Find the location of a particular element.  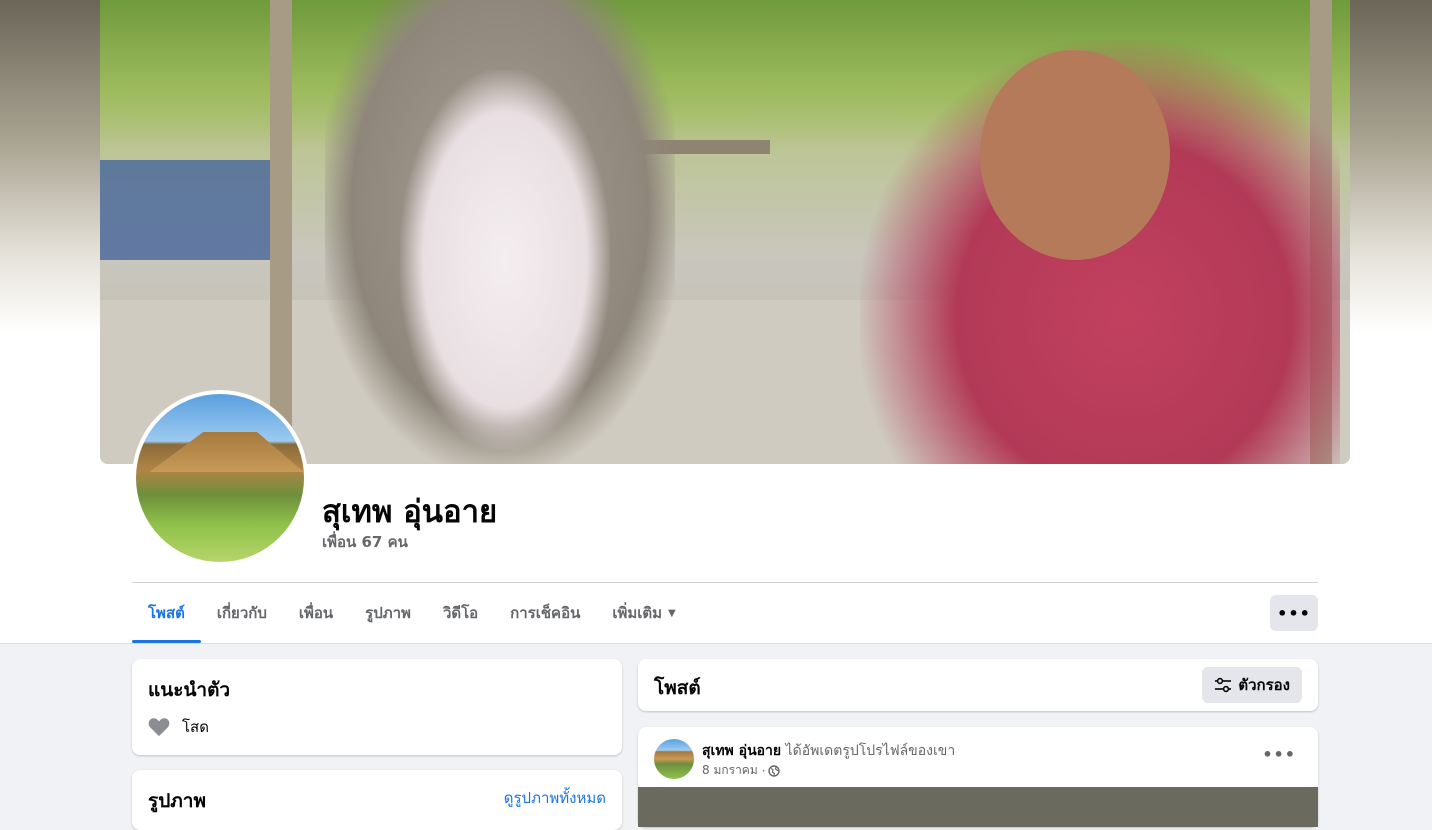

tab-label: รูปภาพ is located at coordinates (388, 613).